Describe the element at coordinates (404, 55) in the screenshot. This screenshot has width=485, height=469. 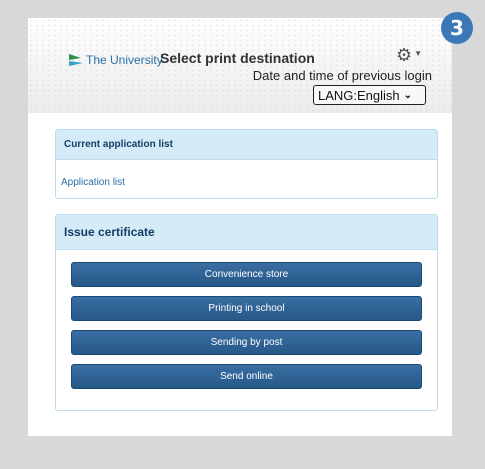
I see `gear-icon: ⚙` at that location.